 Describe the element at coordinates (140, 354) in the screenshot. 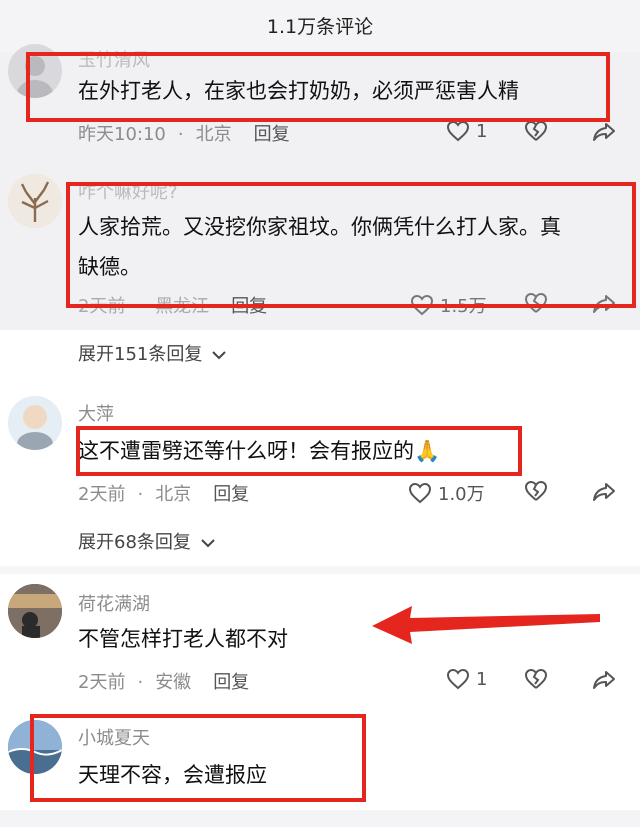

I see `expand-replies-label: 展开151条回复` at that location.